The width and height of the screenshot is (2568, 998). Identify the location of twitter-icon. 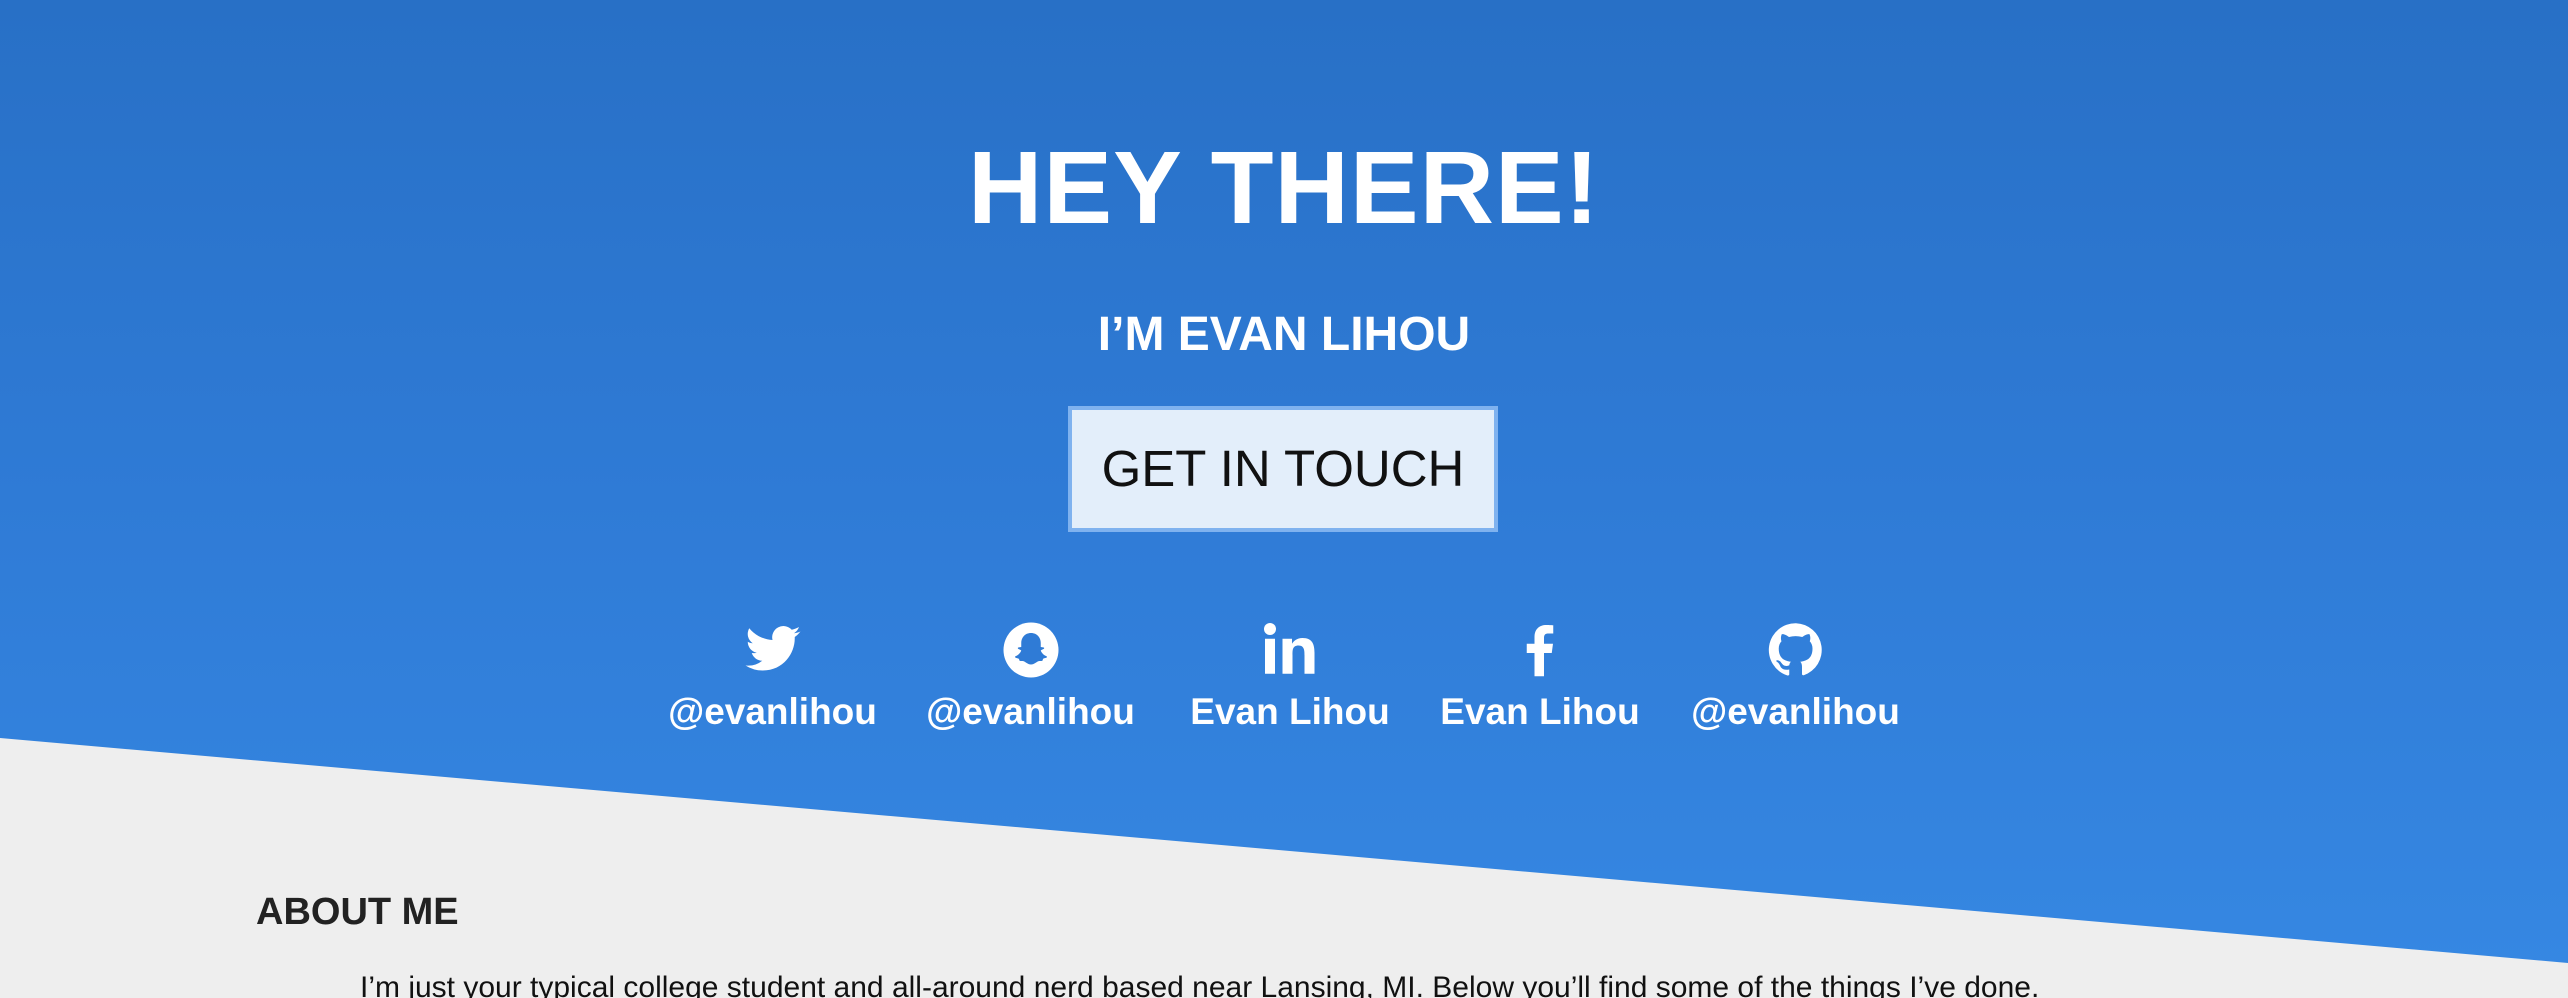
(772, 648).